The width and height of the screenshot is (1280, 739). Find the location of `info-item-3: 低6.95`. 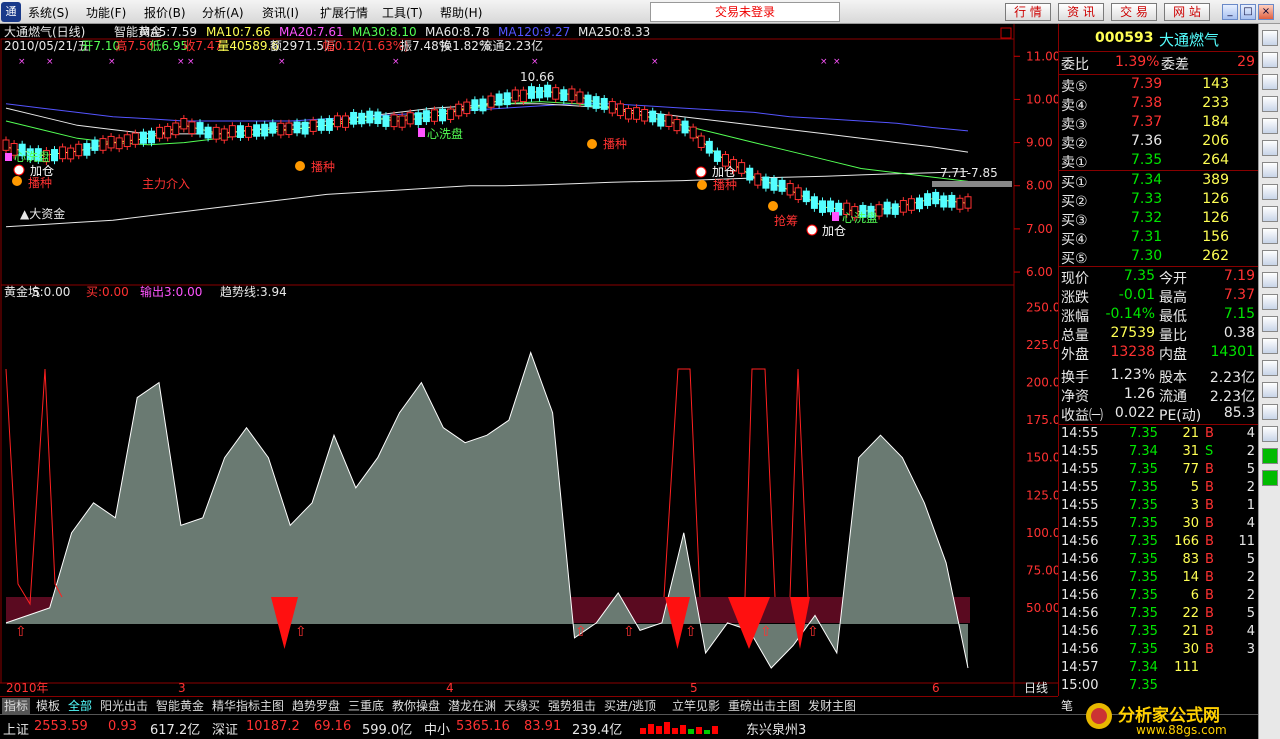

info-item-3: 低6.95 is located at coordinates (168, 46).